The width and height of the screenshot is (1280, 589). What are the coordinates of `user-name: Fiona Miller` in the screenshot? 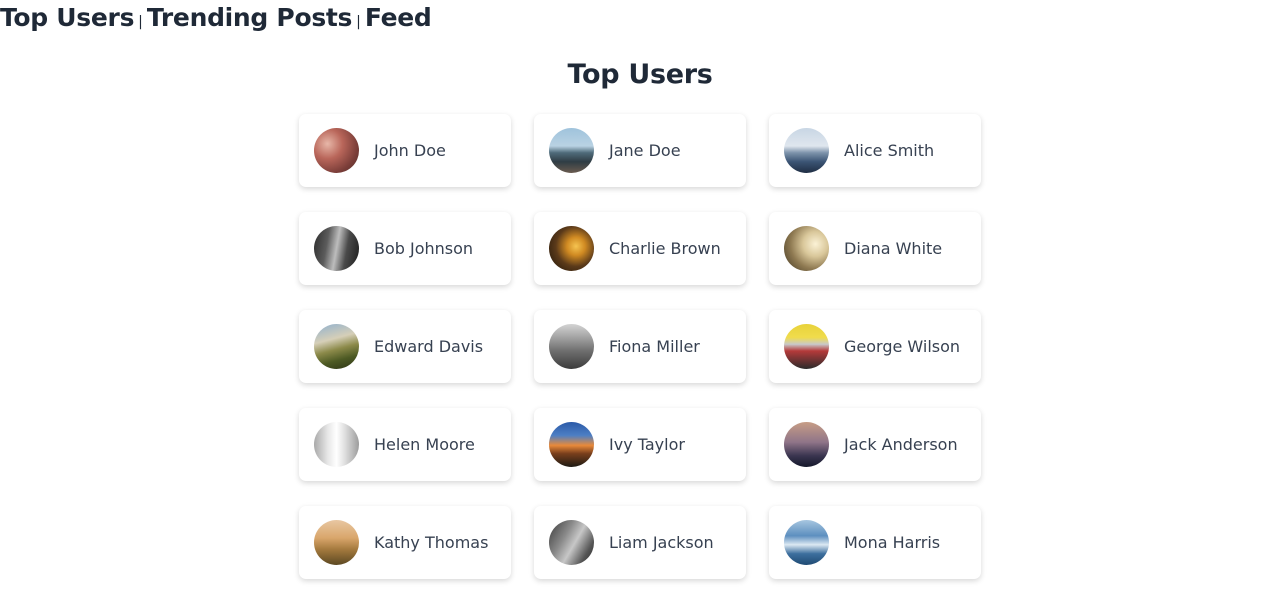 It's located at (654, 346).